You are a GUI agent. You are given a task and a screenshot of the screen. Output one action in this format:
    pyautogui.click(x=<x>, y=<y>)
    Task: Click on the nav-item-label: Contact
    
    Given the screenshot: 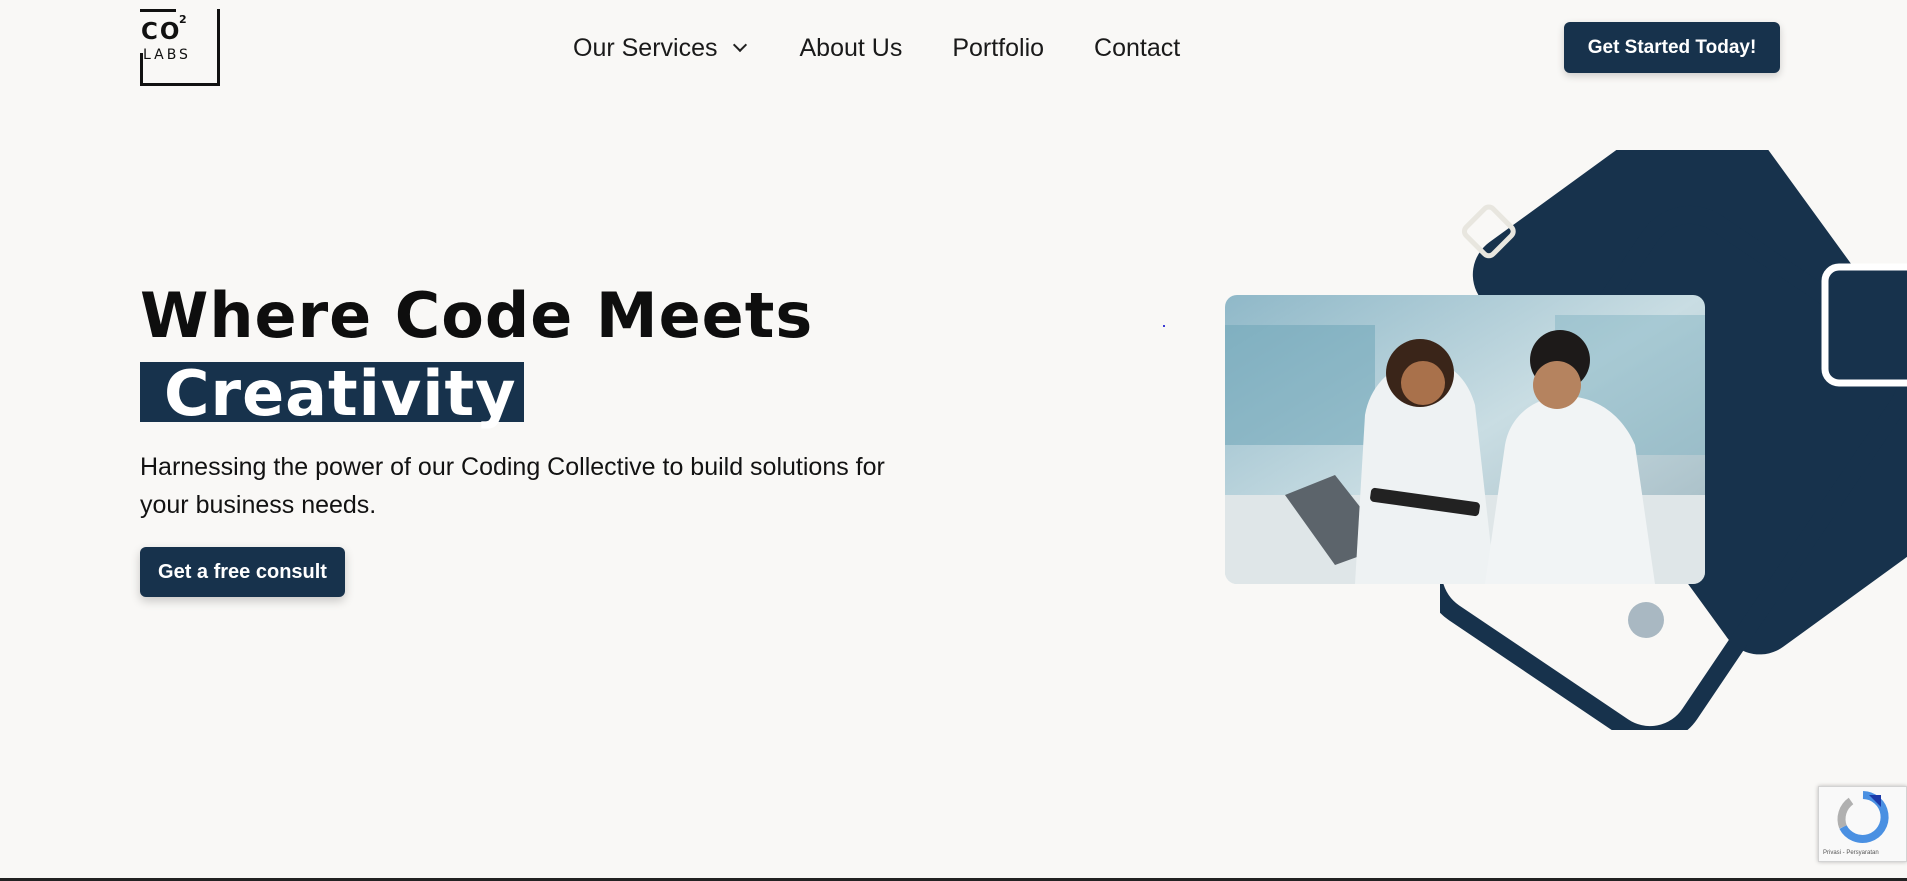 What is the action you would take?
    pyautogui.click(x=1137, y=48)
    